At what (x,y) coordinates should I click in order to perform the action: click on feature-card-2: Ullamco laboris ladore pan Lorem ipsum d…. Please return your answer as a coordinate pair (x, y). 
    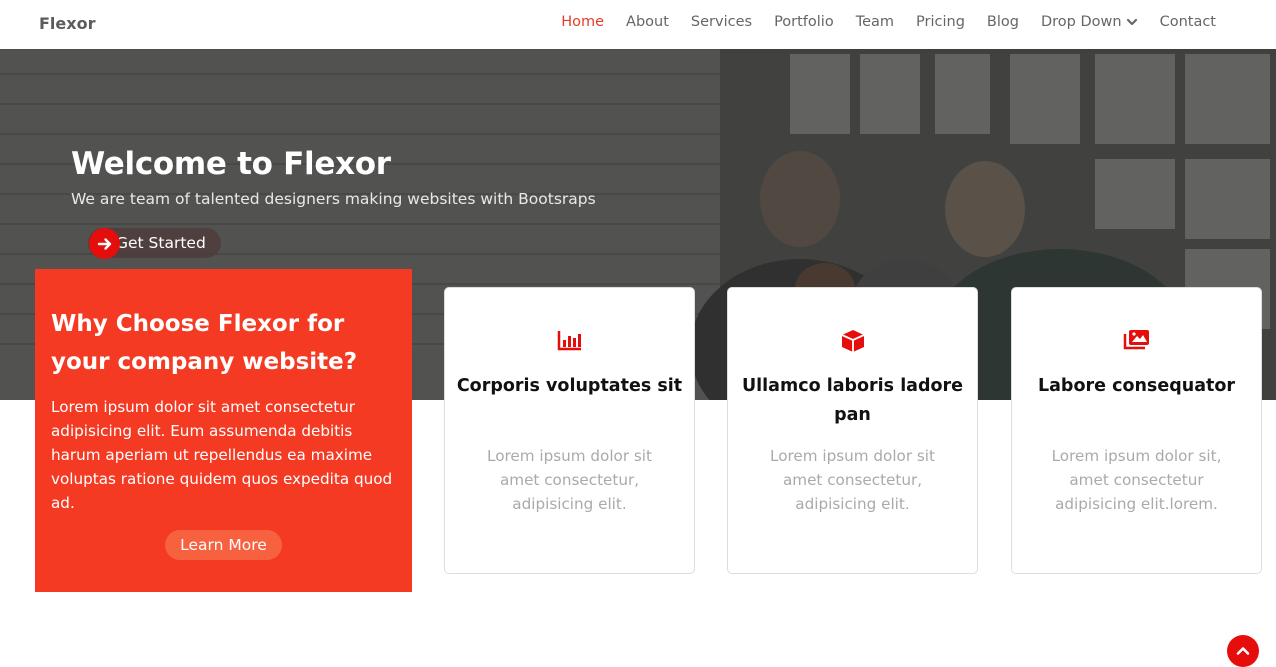
    Looking at the image, I should click on (852, 430).